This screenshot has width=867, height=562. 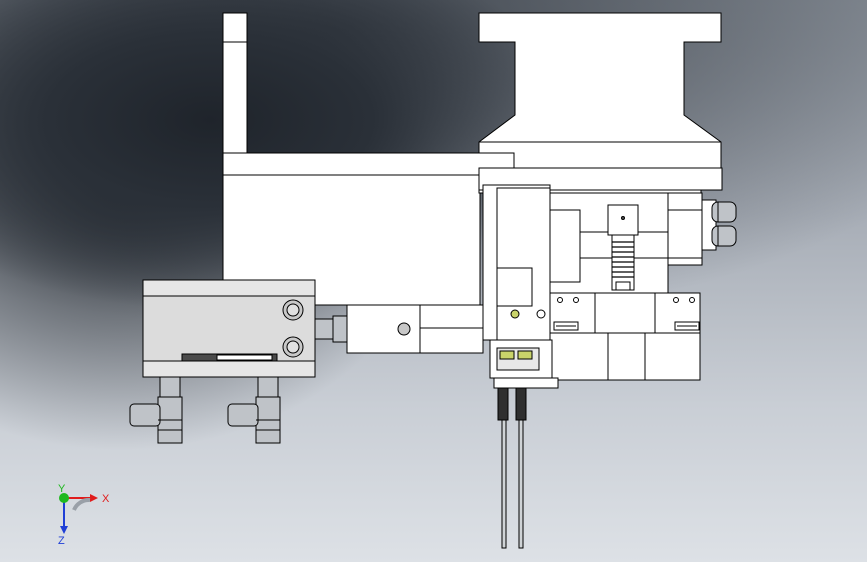 What do you see at coordinates (94, 498) in the screenshot?
I see `x-axis-arrowhead` at bounding box center [94, 498].